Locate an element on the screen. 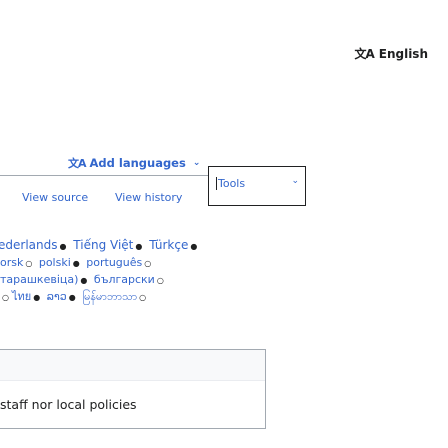 The width and height of the screenshot is (448, 448). language-link: polski is located at coordinates (55, 262).